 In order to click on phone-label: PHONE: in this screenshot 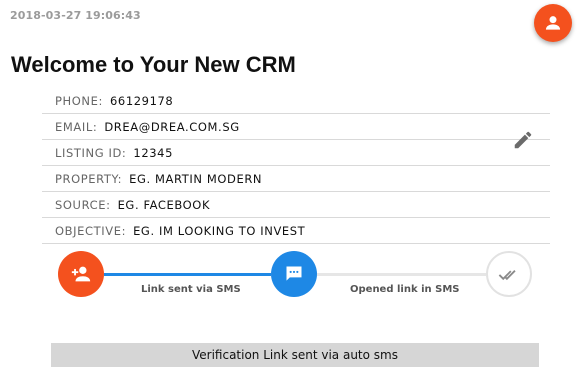, I will do `click(79, 100)`.